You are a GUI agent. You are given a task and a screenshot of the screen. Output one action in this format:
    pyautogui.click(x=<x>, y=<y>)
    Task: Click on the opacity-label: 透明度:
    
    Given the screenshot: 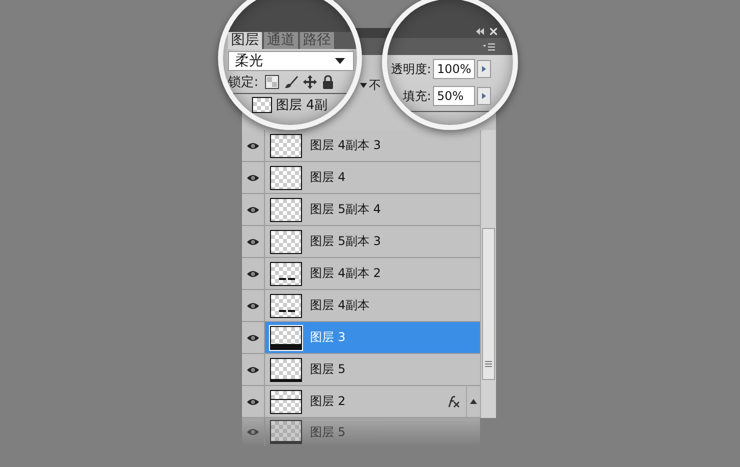 What is the action you would take?
    pyautogui.click(x=410, y=69)
    